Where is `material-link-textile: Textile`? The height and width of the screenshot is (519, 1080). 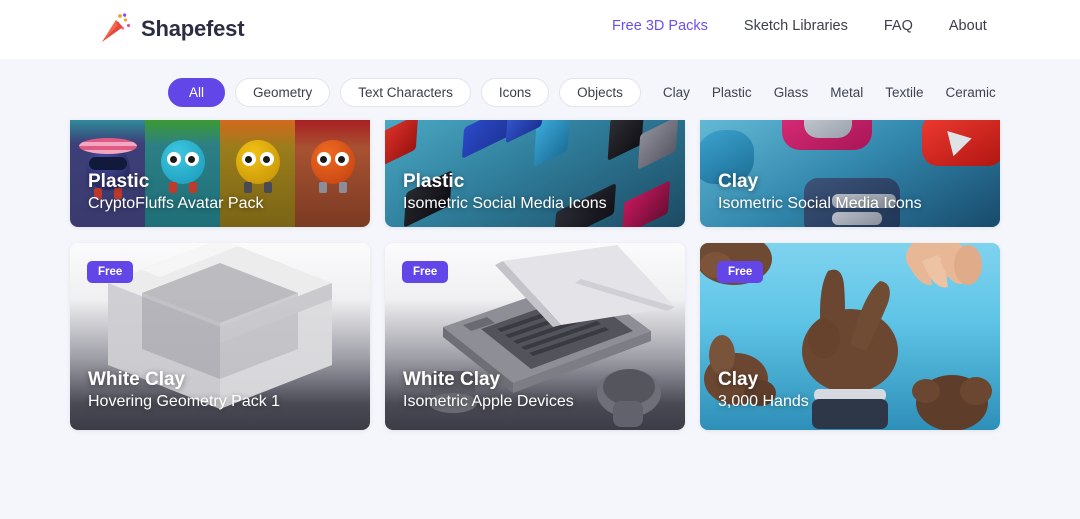 material-link-textile: Textile is located at coordinates (904, 92).